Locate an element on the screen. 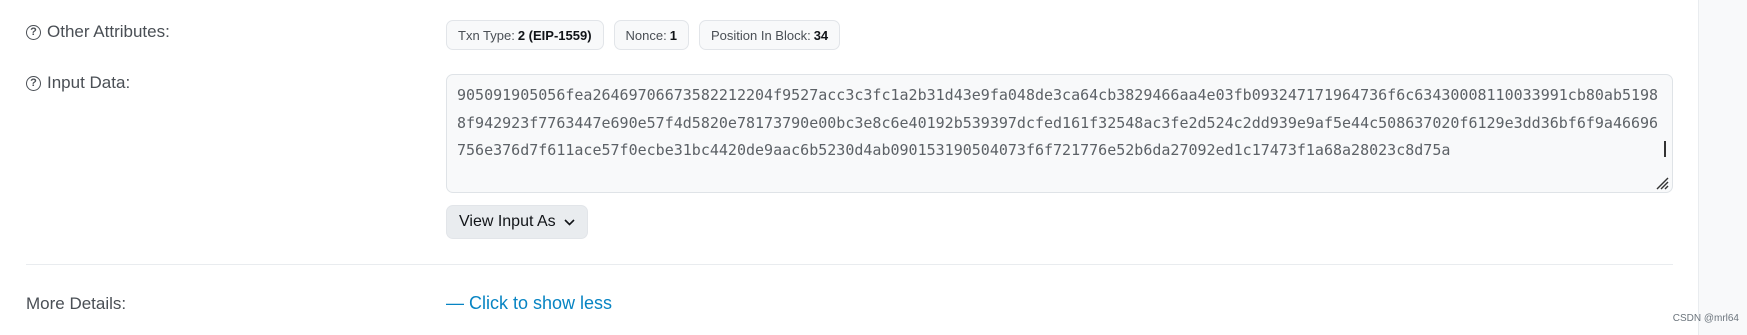 The width and height of the screenshot is (1747, 335). position-in-block-badge: Position In Block: 34 is located at coordinates (769, 35).